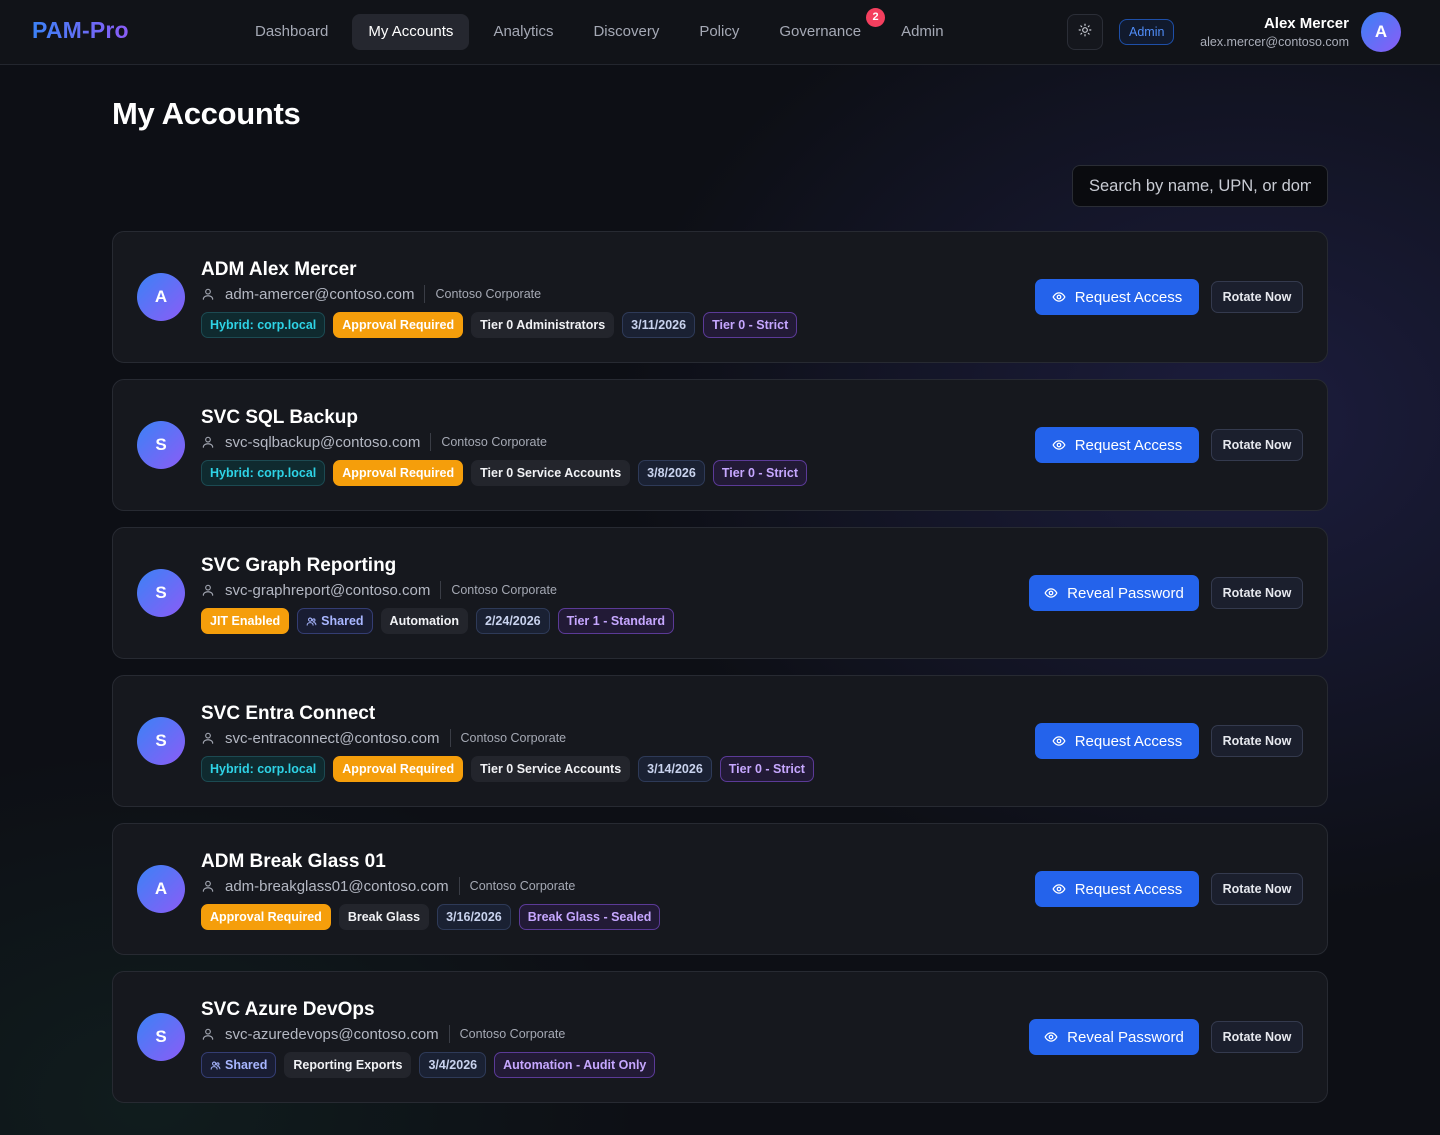 Image resolution: width=1440 pixels, height=1135 pixels. I want to click on nav-item-admin: Admin, so click(922, 32).